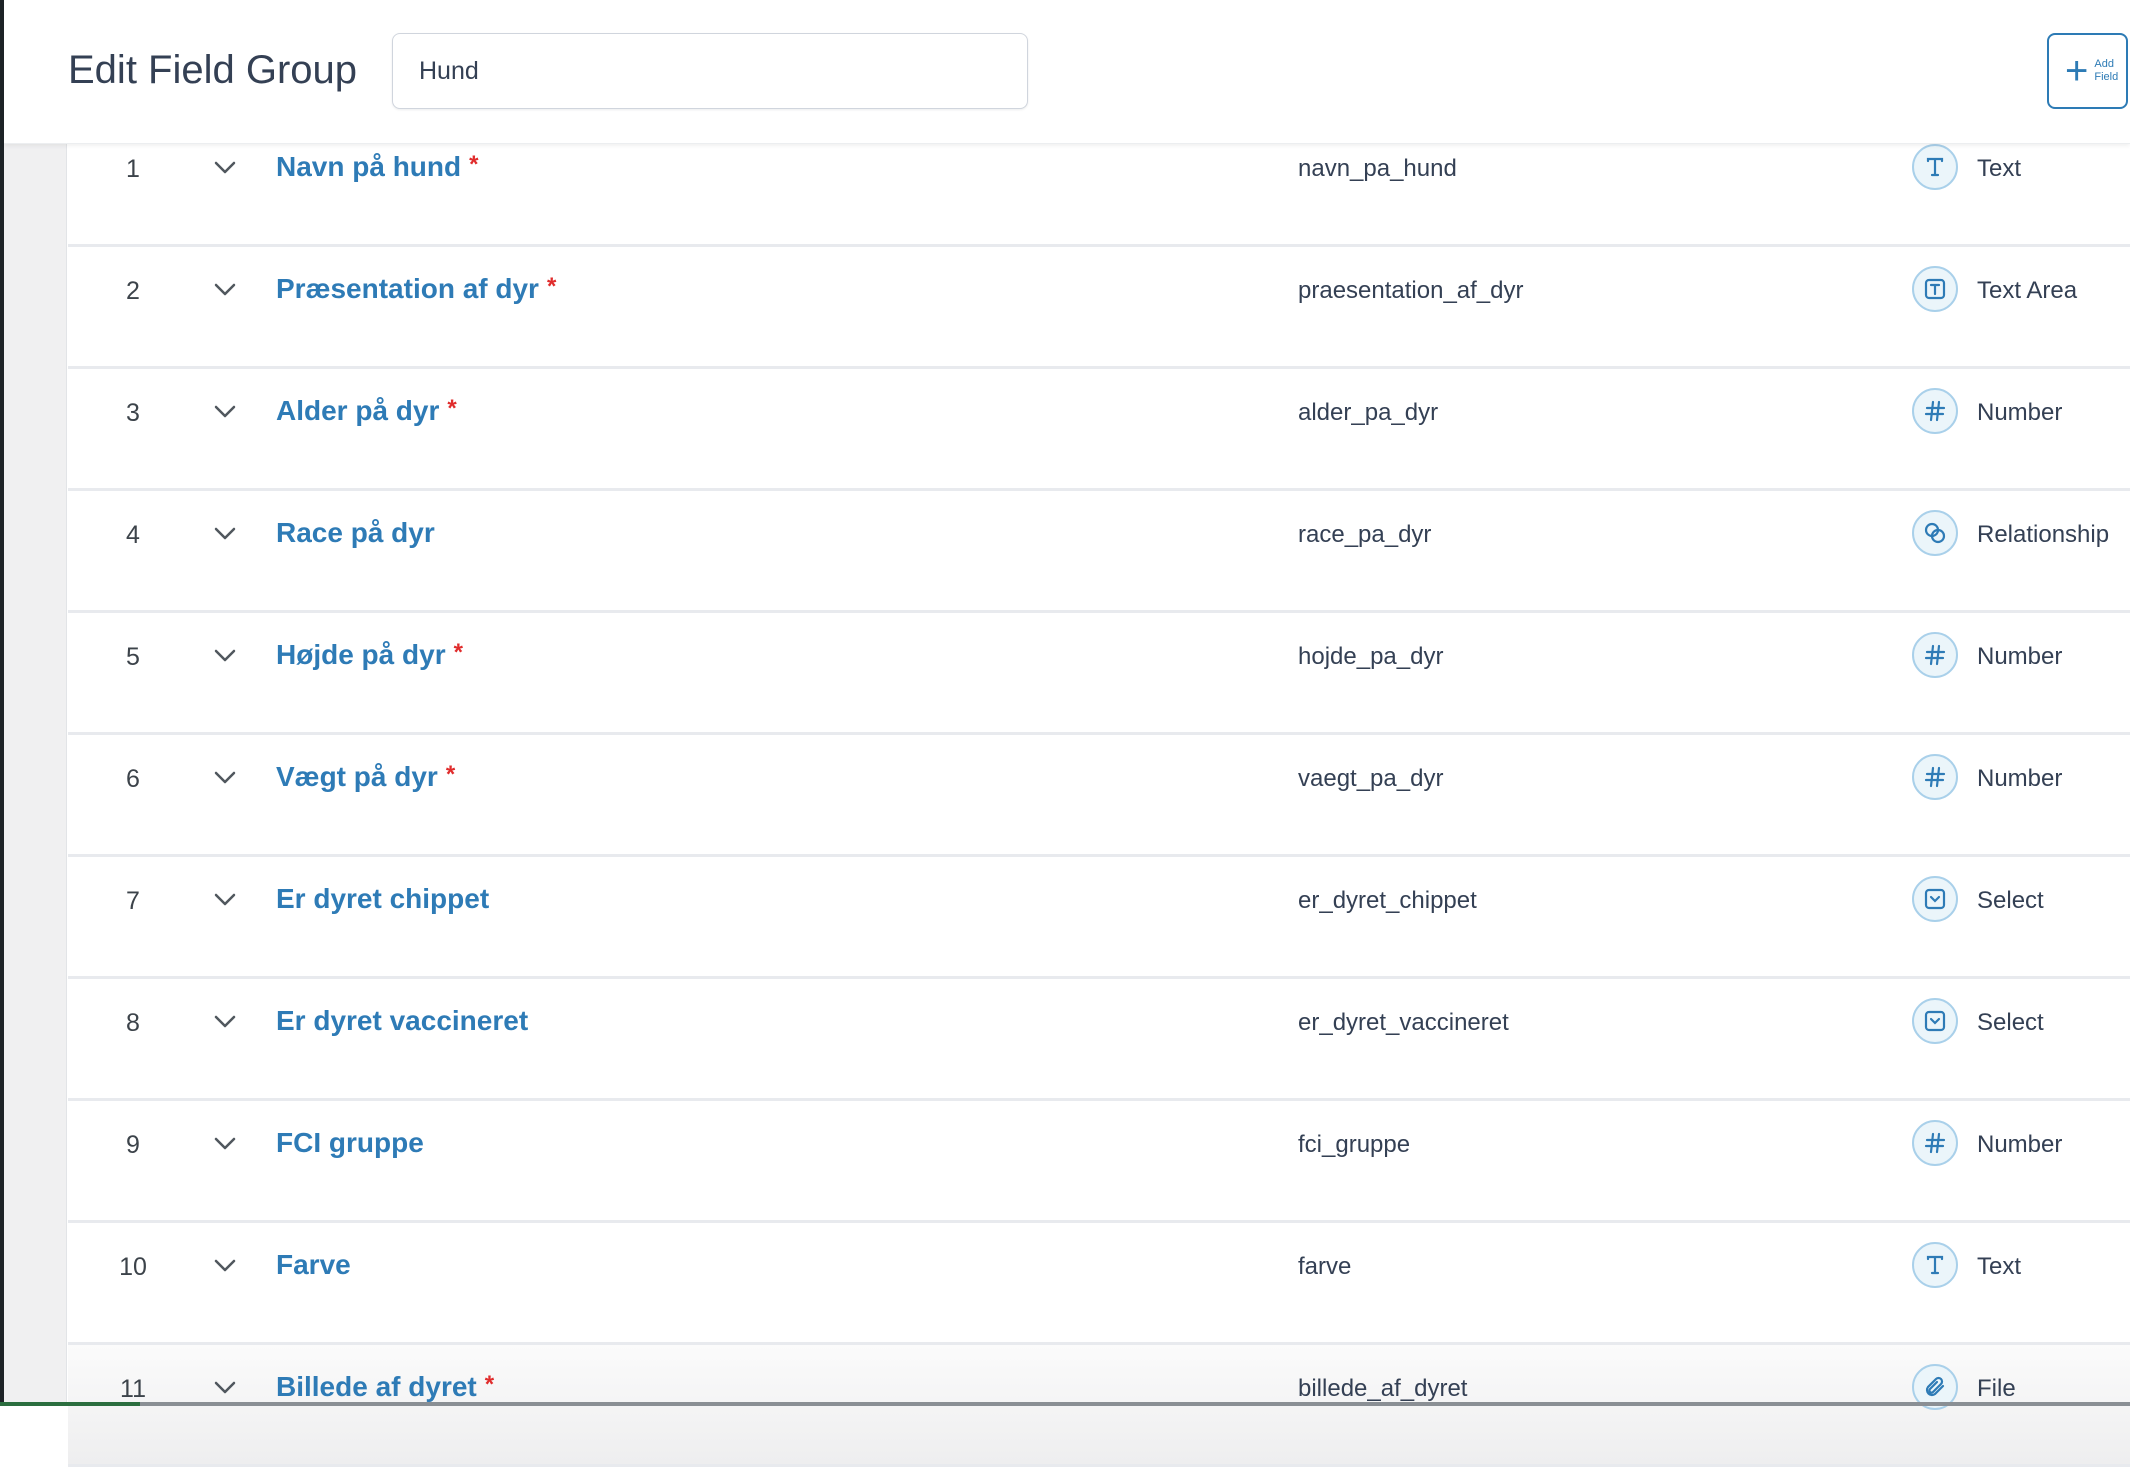 The image size is (2130, 1467). Describe the element at coordinates (1099, 918) in the screenshot. I see `field-row: 7 Er dyret chippet er_dyret_chippet Select` at that location.